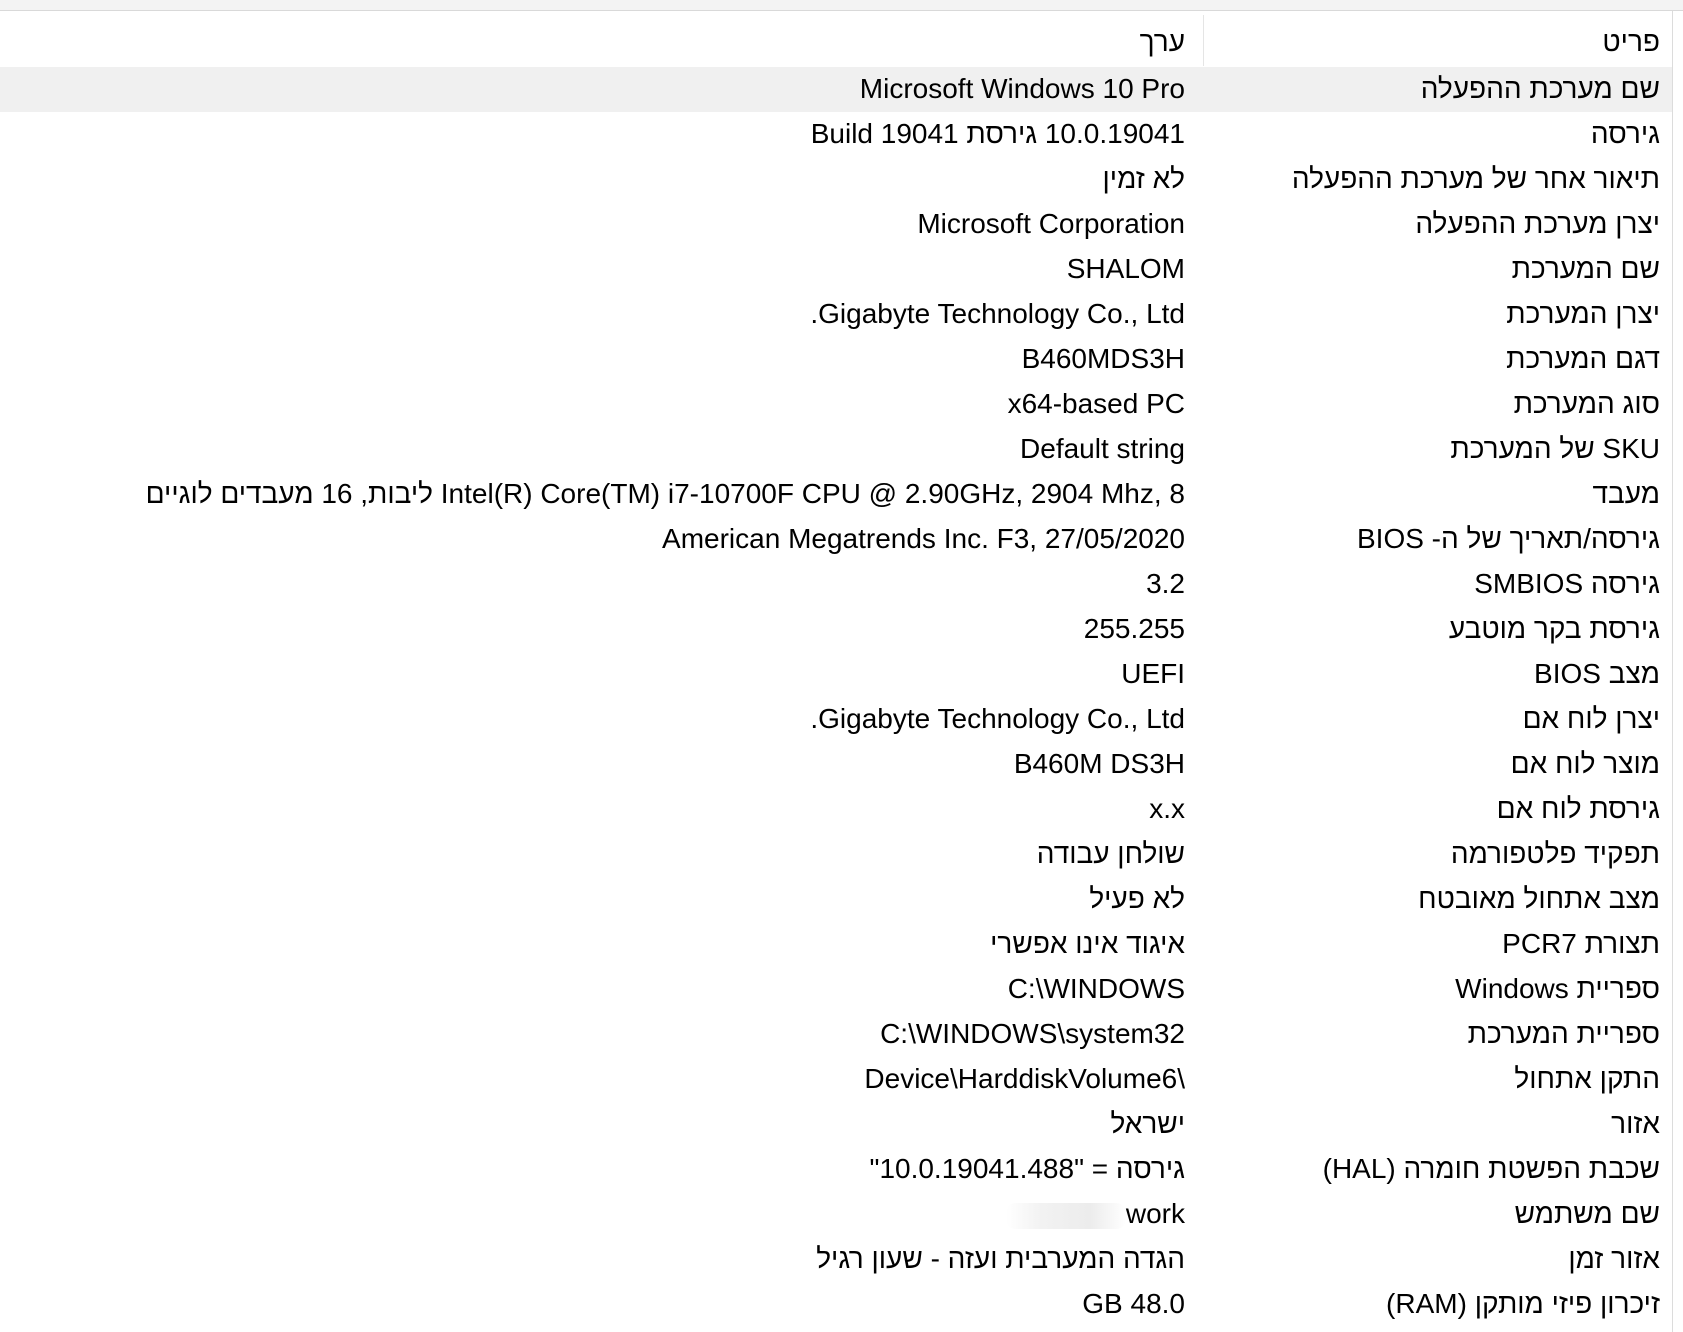 The height and width of the screenshot is (1332, 1683). Describe the element at coordinates (1631, 42) in the screenshot. I see `column-header-item: פריט` at that location.